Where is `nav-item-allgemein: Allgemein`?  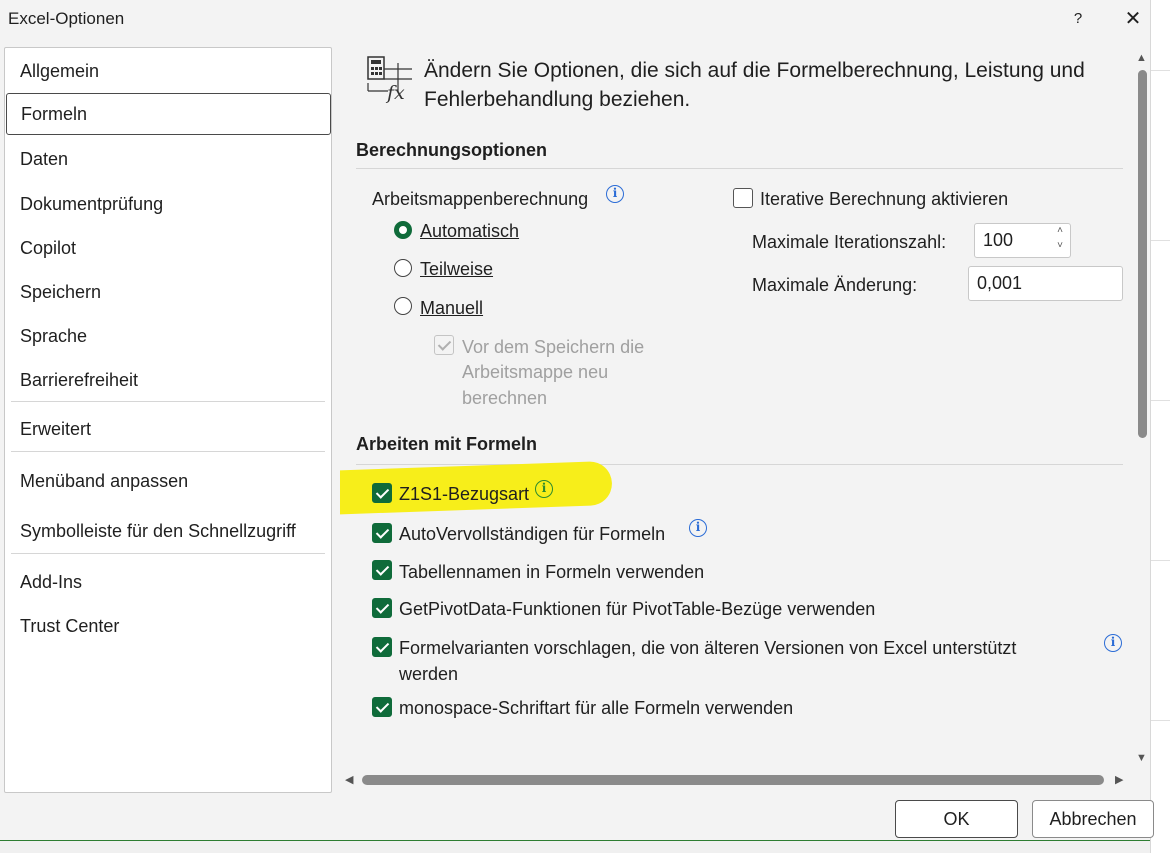 nav-item-allgemein: Allgemein is located at coordinates (168, 71).